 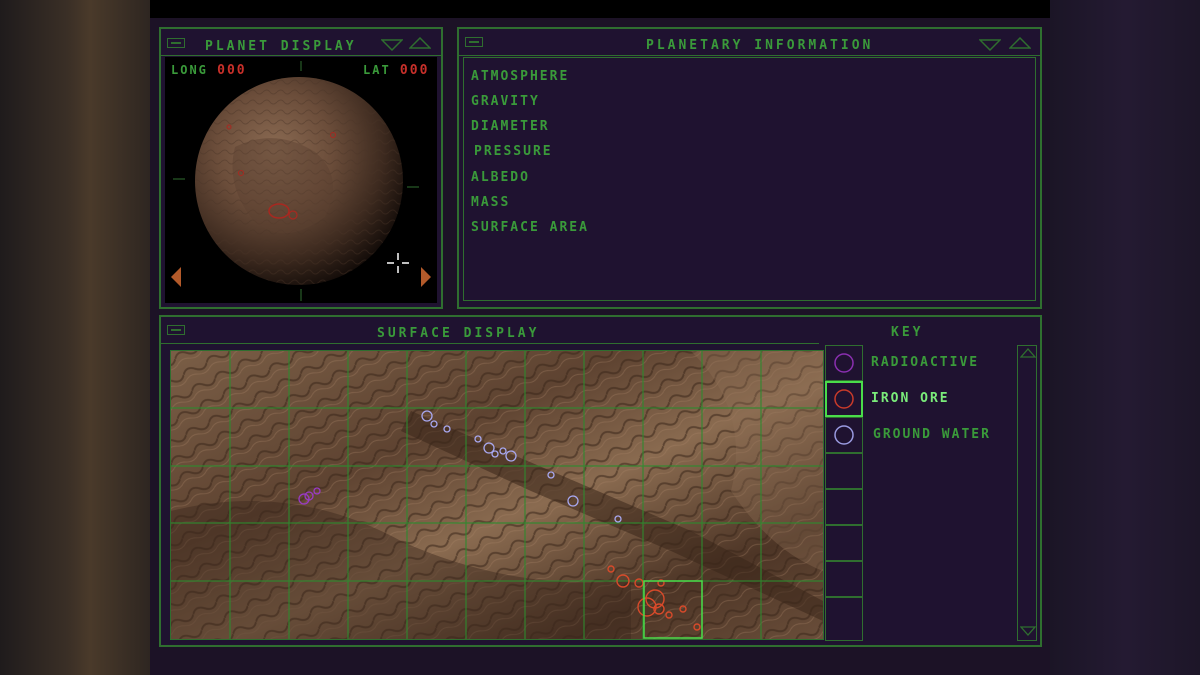 What do you see at coordinates (1028, 631) in the screenshot?
I see `scroll-down-icon` at bounding box center [1028, 631].